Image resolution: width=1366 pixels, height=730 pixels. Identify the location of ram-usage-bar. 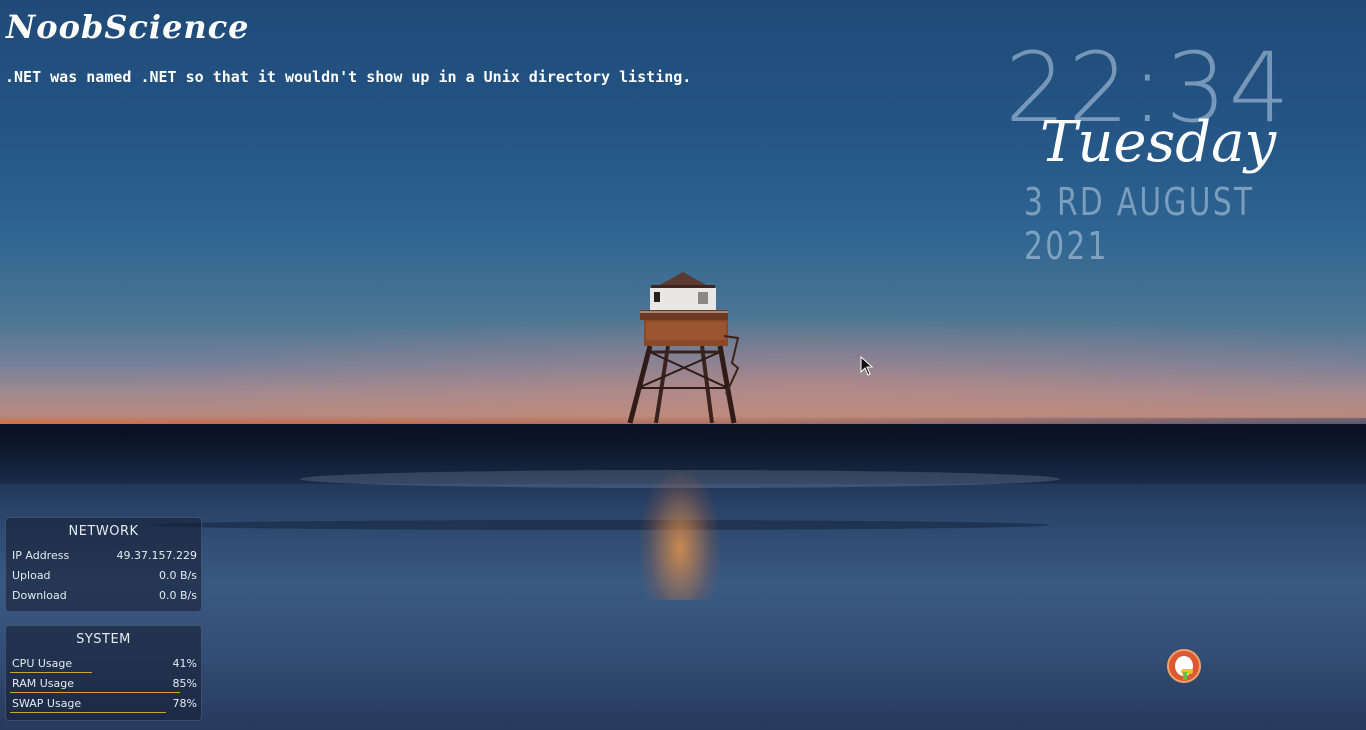
(95, 692).